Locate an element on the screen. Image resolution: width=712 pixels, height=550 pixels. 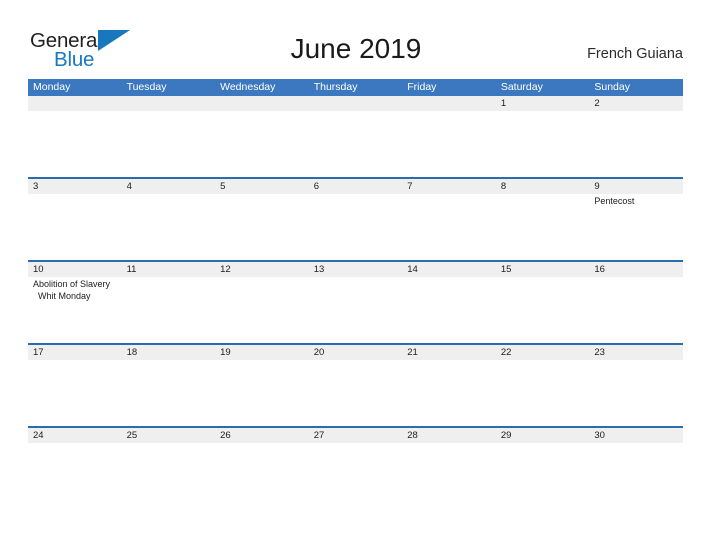
day-number: 26 is located at coordinates (262, 435).